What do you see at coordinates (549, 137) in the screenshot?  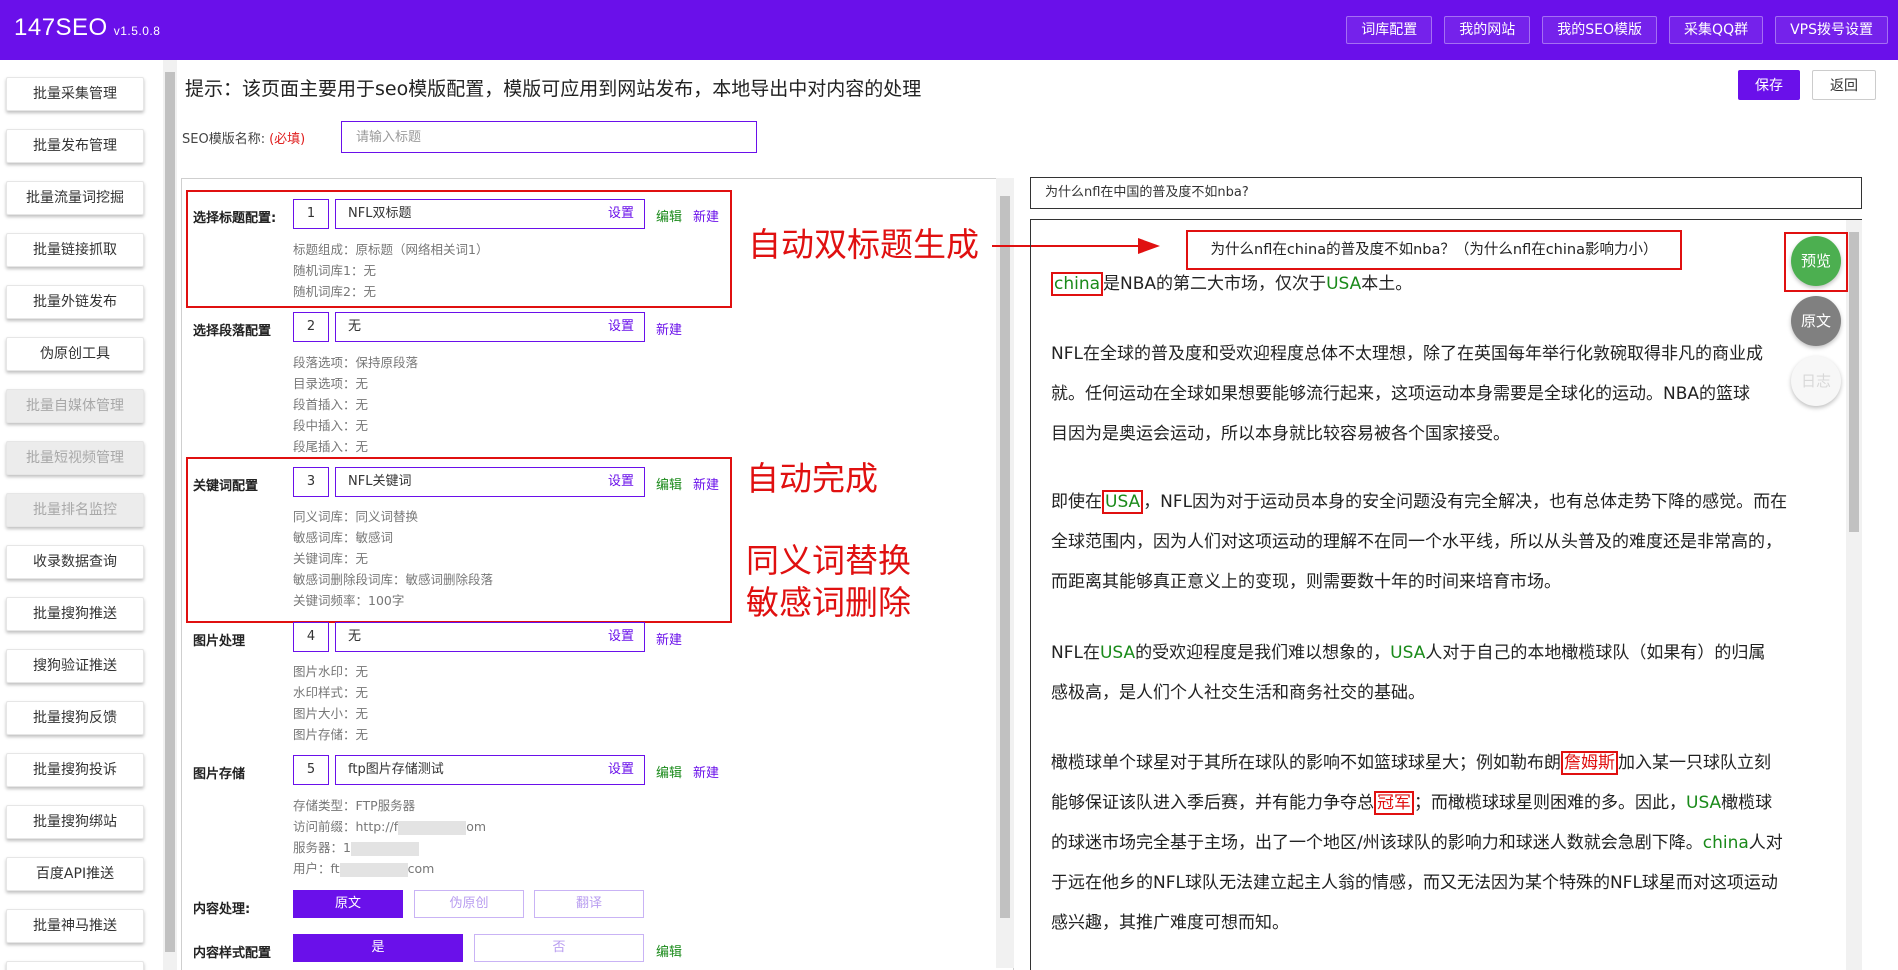 I see `template-name-input` at bounding box center [549, 137].